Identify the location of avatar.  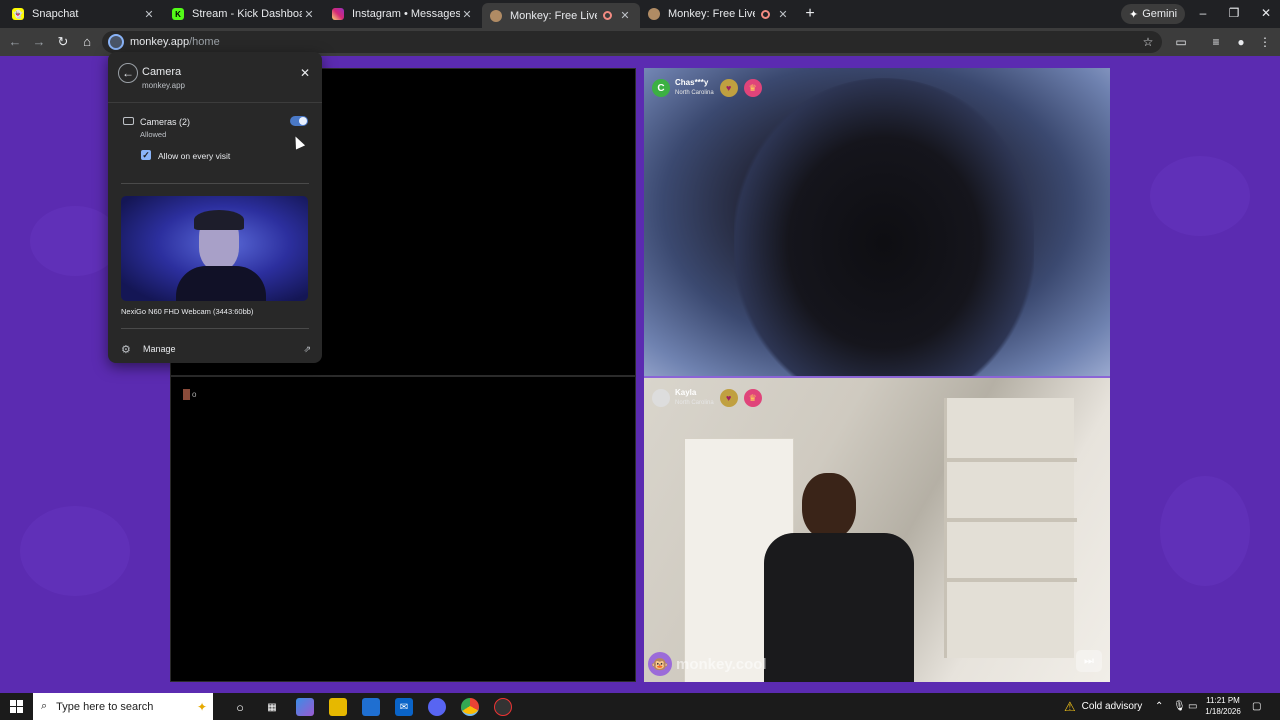
(661, 398).